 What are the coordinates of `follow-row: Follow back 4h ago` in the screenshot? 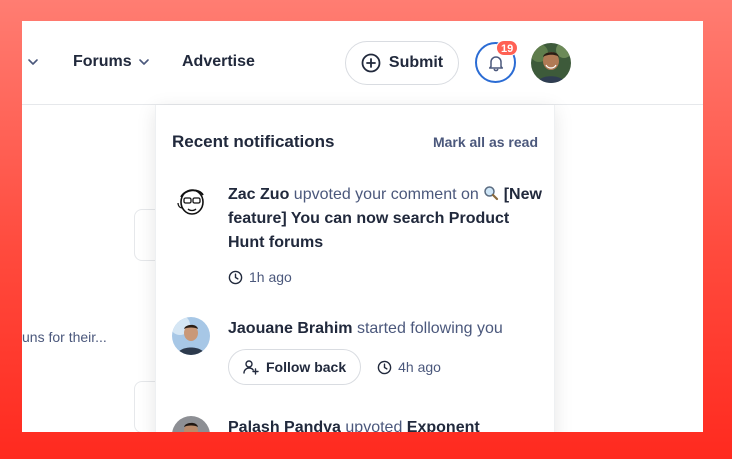 It's located at (385, 367).